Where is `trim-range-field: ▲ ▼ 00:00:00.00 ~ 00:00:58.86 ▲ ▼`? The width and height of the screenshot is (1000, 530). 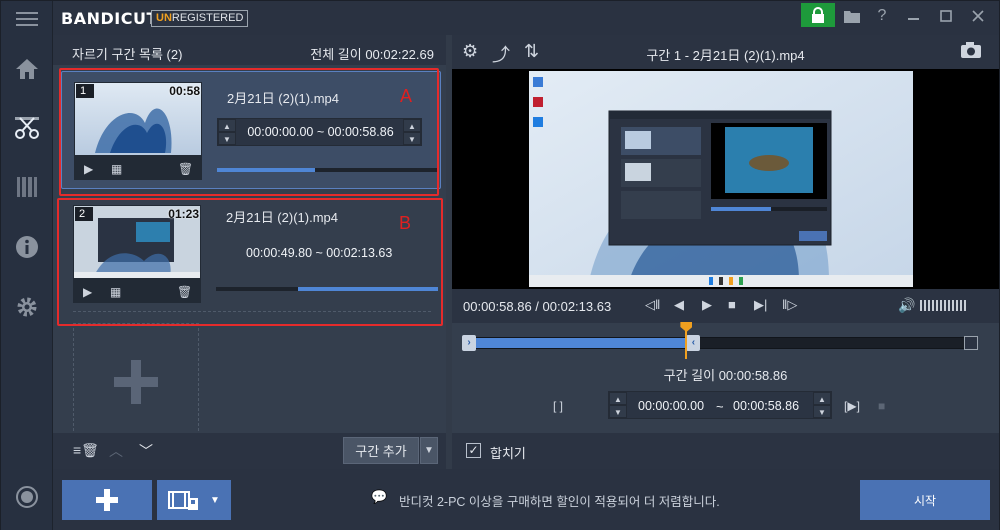 trim-range-field: ▲ ▼ 00:00:00.00 ~ 00:00:58.86 ▲ ▼ is located at coordinates (720, 405).